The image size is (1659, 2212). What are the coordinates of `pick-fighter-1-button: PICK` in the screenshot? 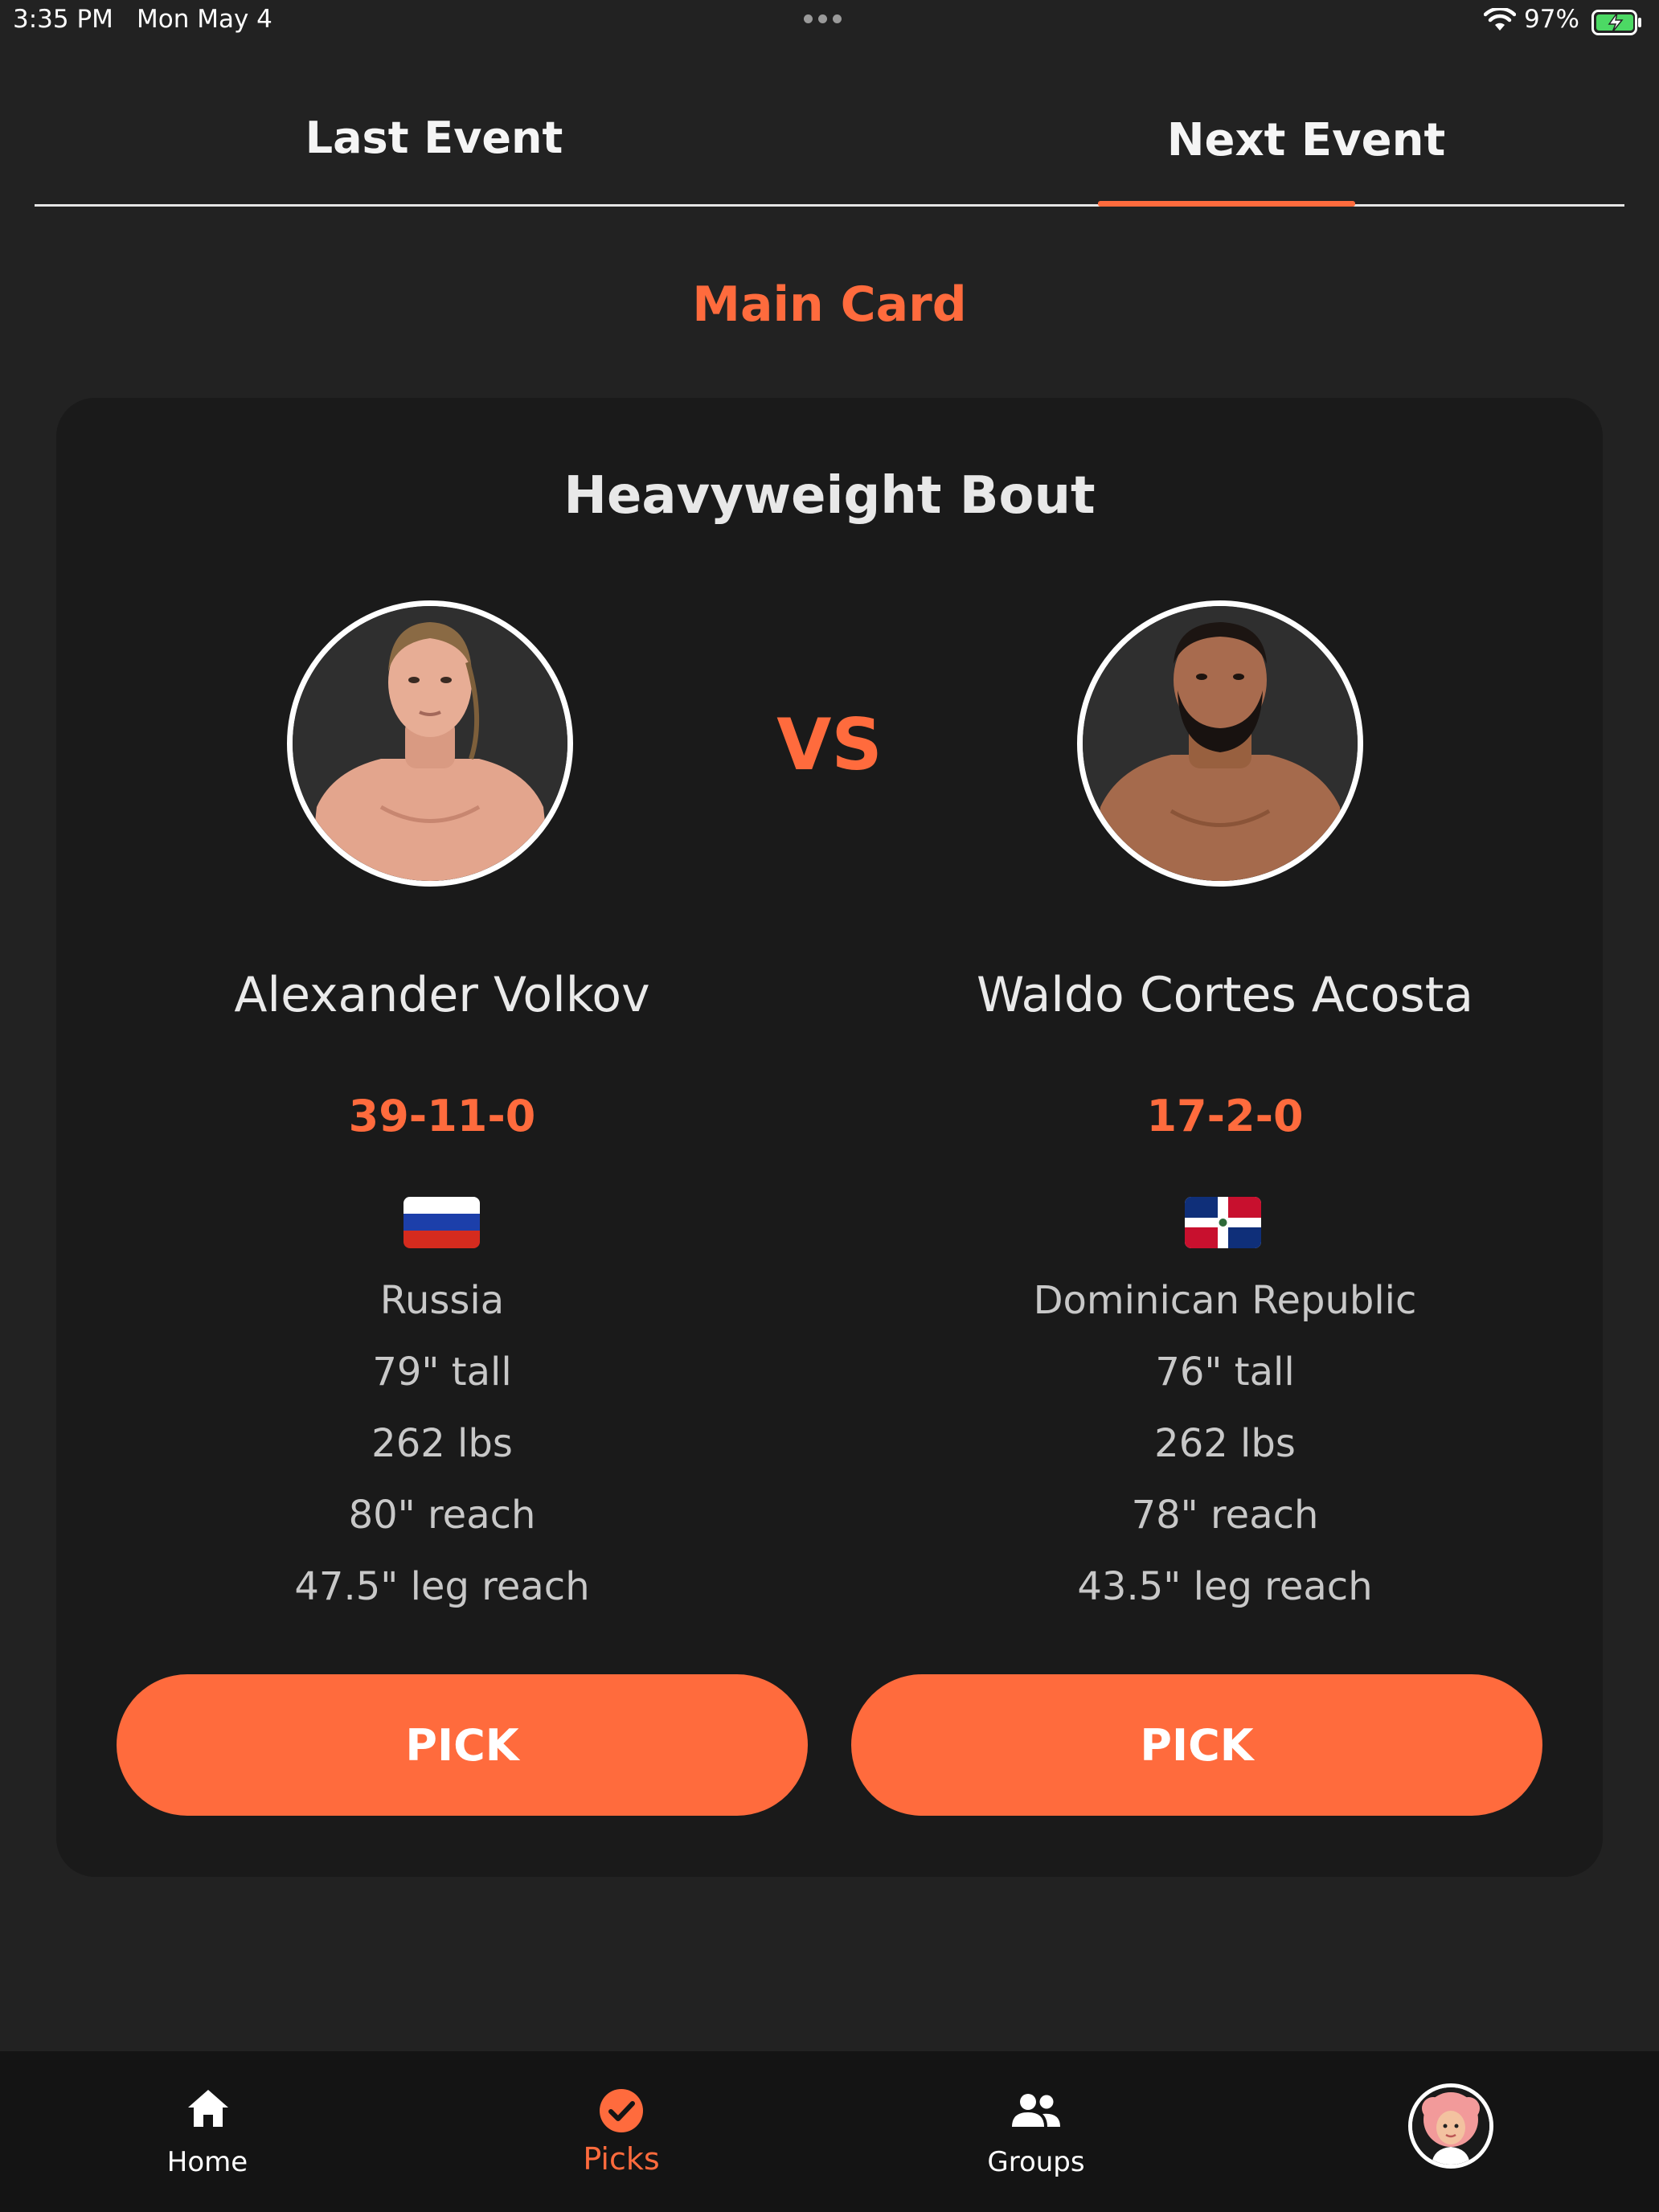 It's located at (463, 1745).